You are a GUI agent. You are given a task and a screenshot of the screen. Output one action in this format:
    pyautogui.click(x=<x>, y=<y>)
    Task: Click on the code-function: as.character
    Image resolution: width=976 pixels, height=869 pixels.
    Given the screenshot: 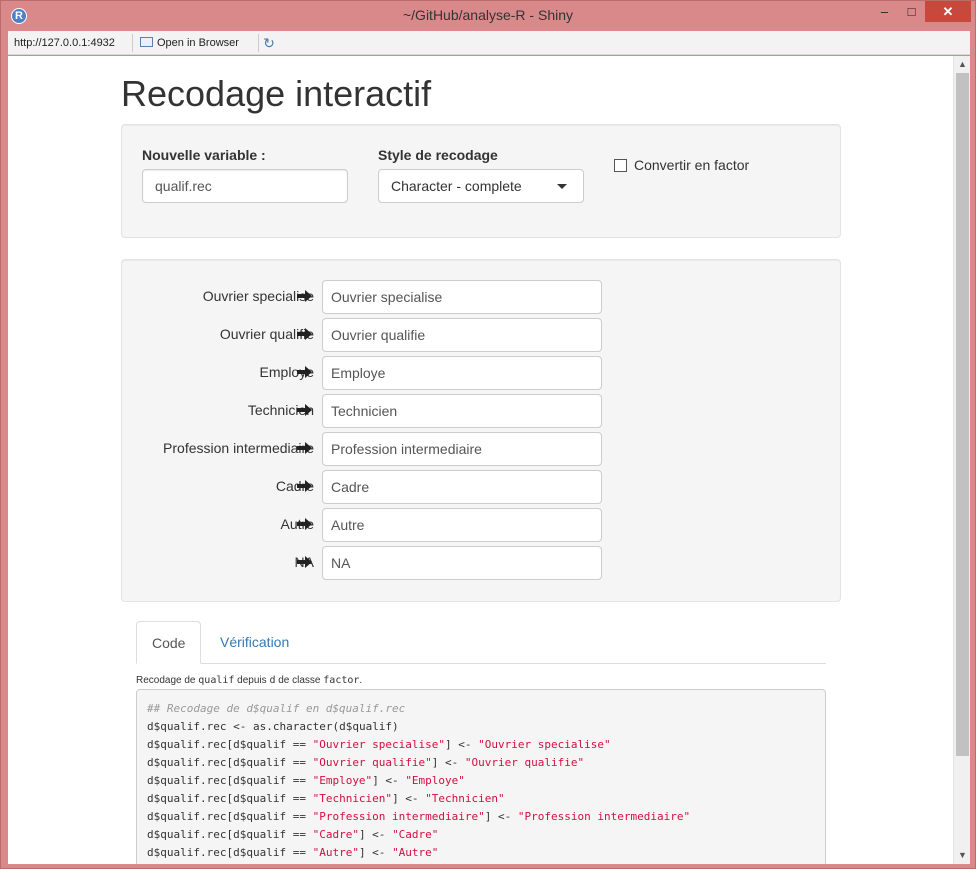 What is the action you would take?
    pyautogui.click(x=292, y=726)
    